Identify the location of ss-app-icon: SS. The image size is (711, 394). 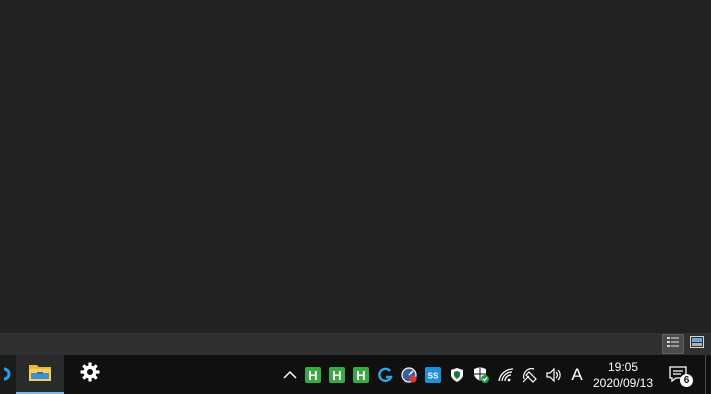
(433, 375).